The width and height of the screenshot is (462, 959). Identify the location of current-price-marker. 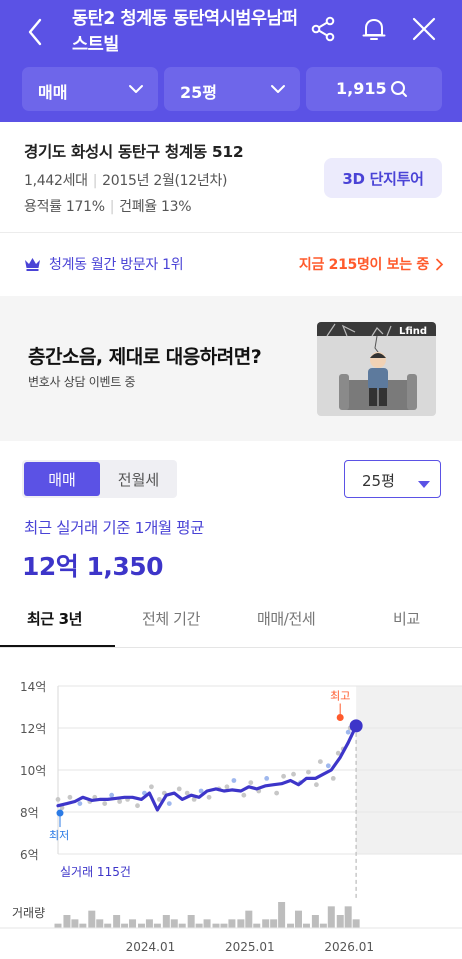
(356, 726).